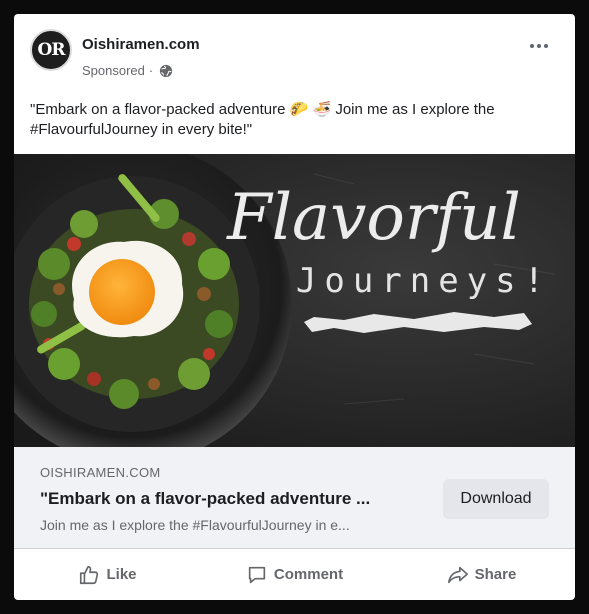  I want to click on post-header: OR Oishiramen.com Sponsored ·, so click(294, 49).